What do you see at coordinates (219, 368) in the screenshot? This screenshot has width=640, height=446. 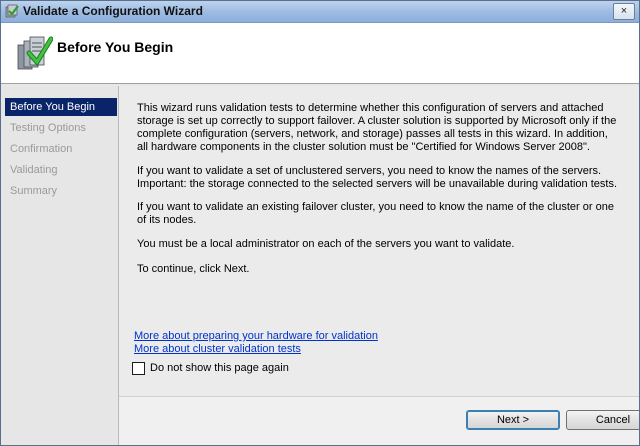 I see `do-not-show-label: Do not show this page again` at bounding box center [219, 368].